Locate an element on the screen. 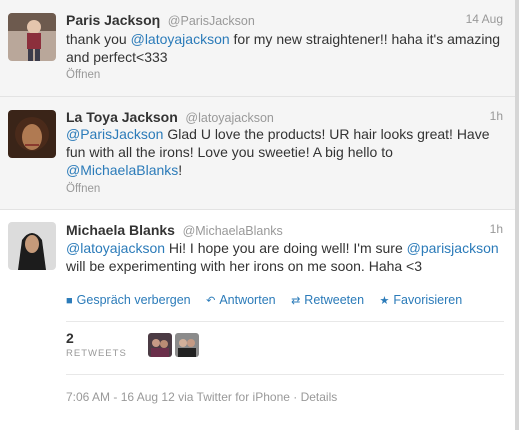 The image size is (519, 430). scrollbar is located at coordinates (517, 215).